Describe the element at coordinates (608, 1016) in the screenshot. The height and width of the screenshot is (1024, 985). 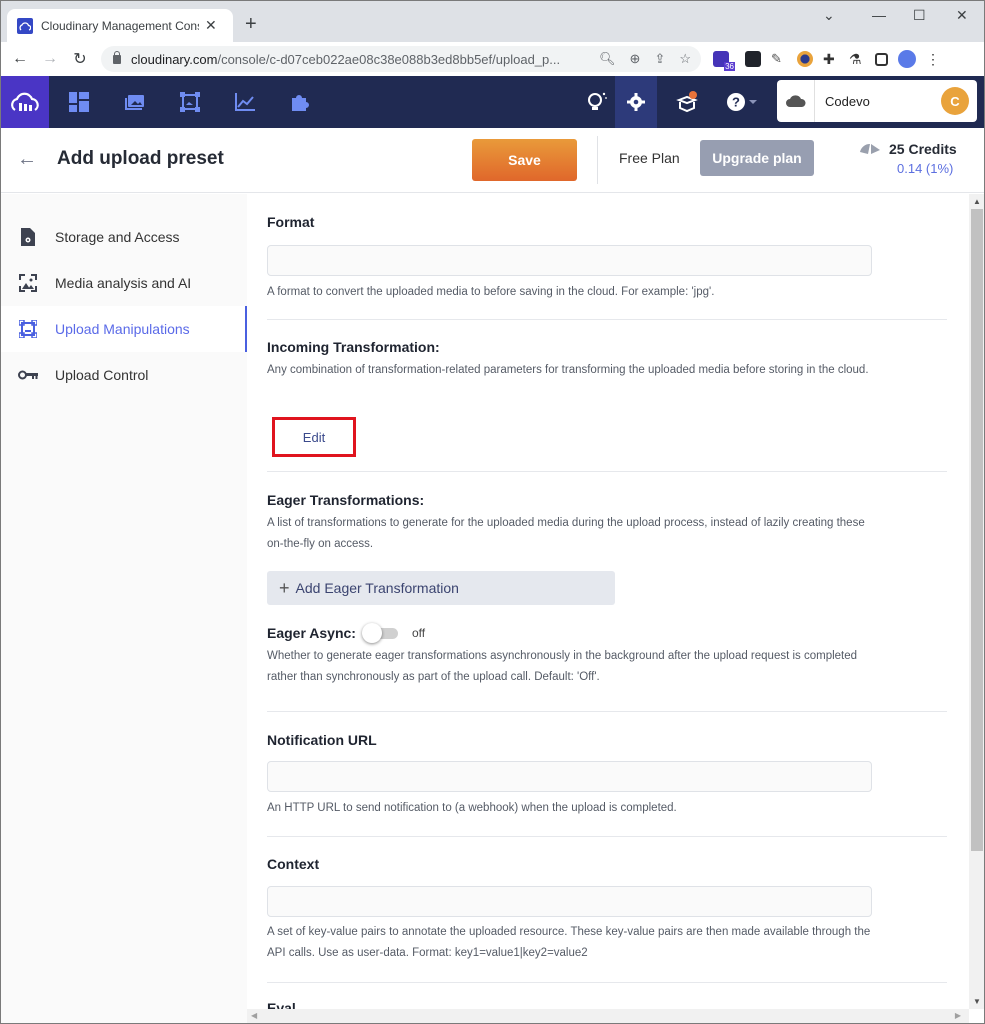
I see `horizontal-scrollbar: ◀ ▶` at that location.